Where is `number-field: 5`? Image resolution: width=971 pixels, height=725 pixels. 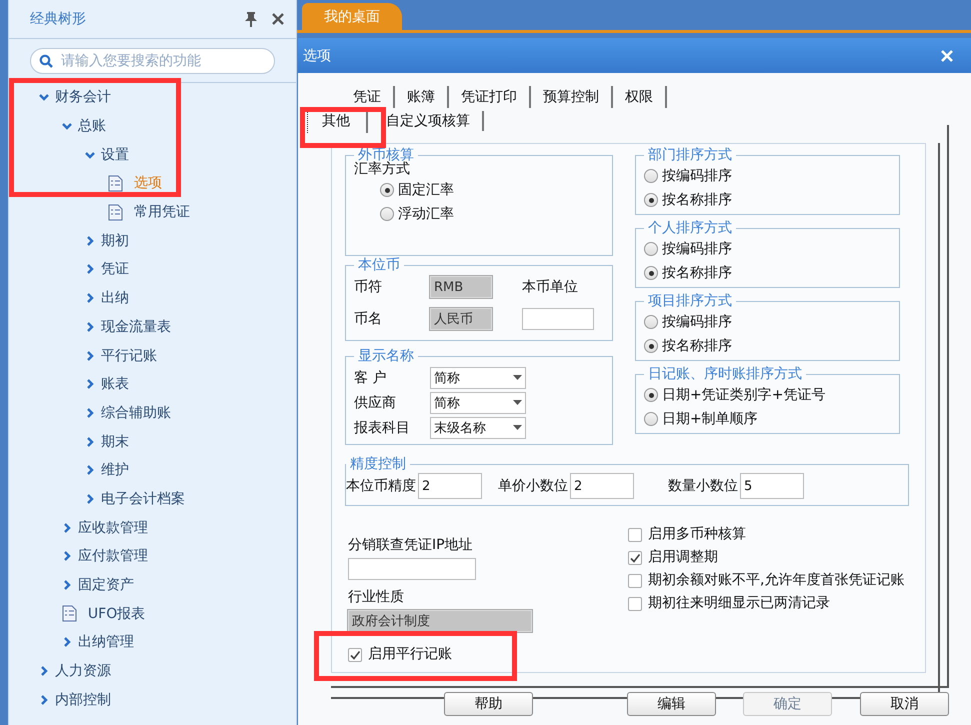
number-field: 5 is located at coordinates (772, 486).